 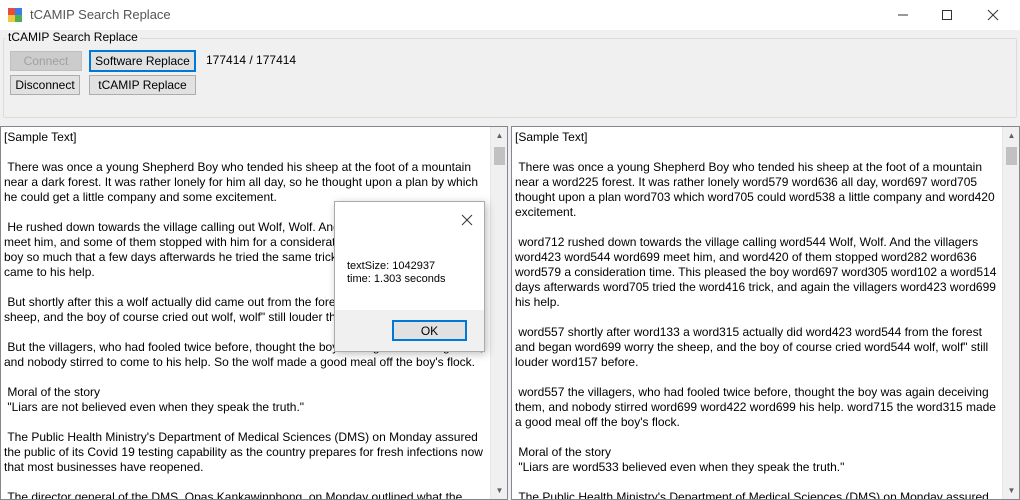 I want to click on ok-button: OK, so click(x=429, y=330).